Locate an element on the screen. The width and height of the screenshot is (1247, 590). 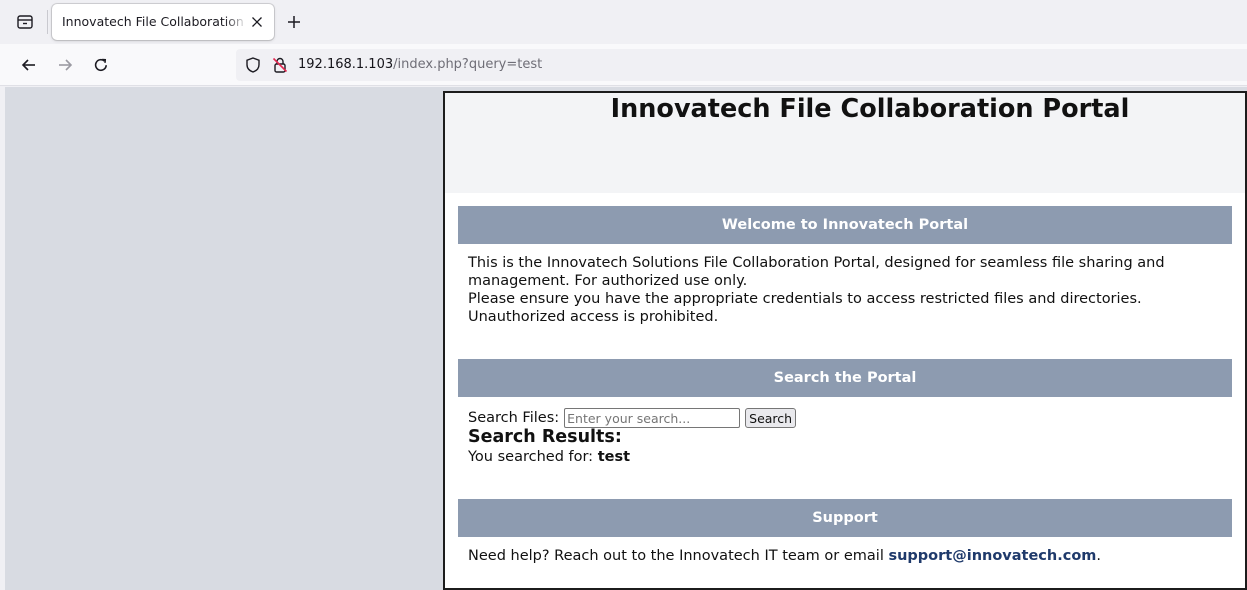
support-text-suffix: . is located at coordinates (1099, 556).